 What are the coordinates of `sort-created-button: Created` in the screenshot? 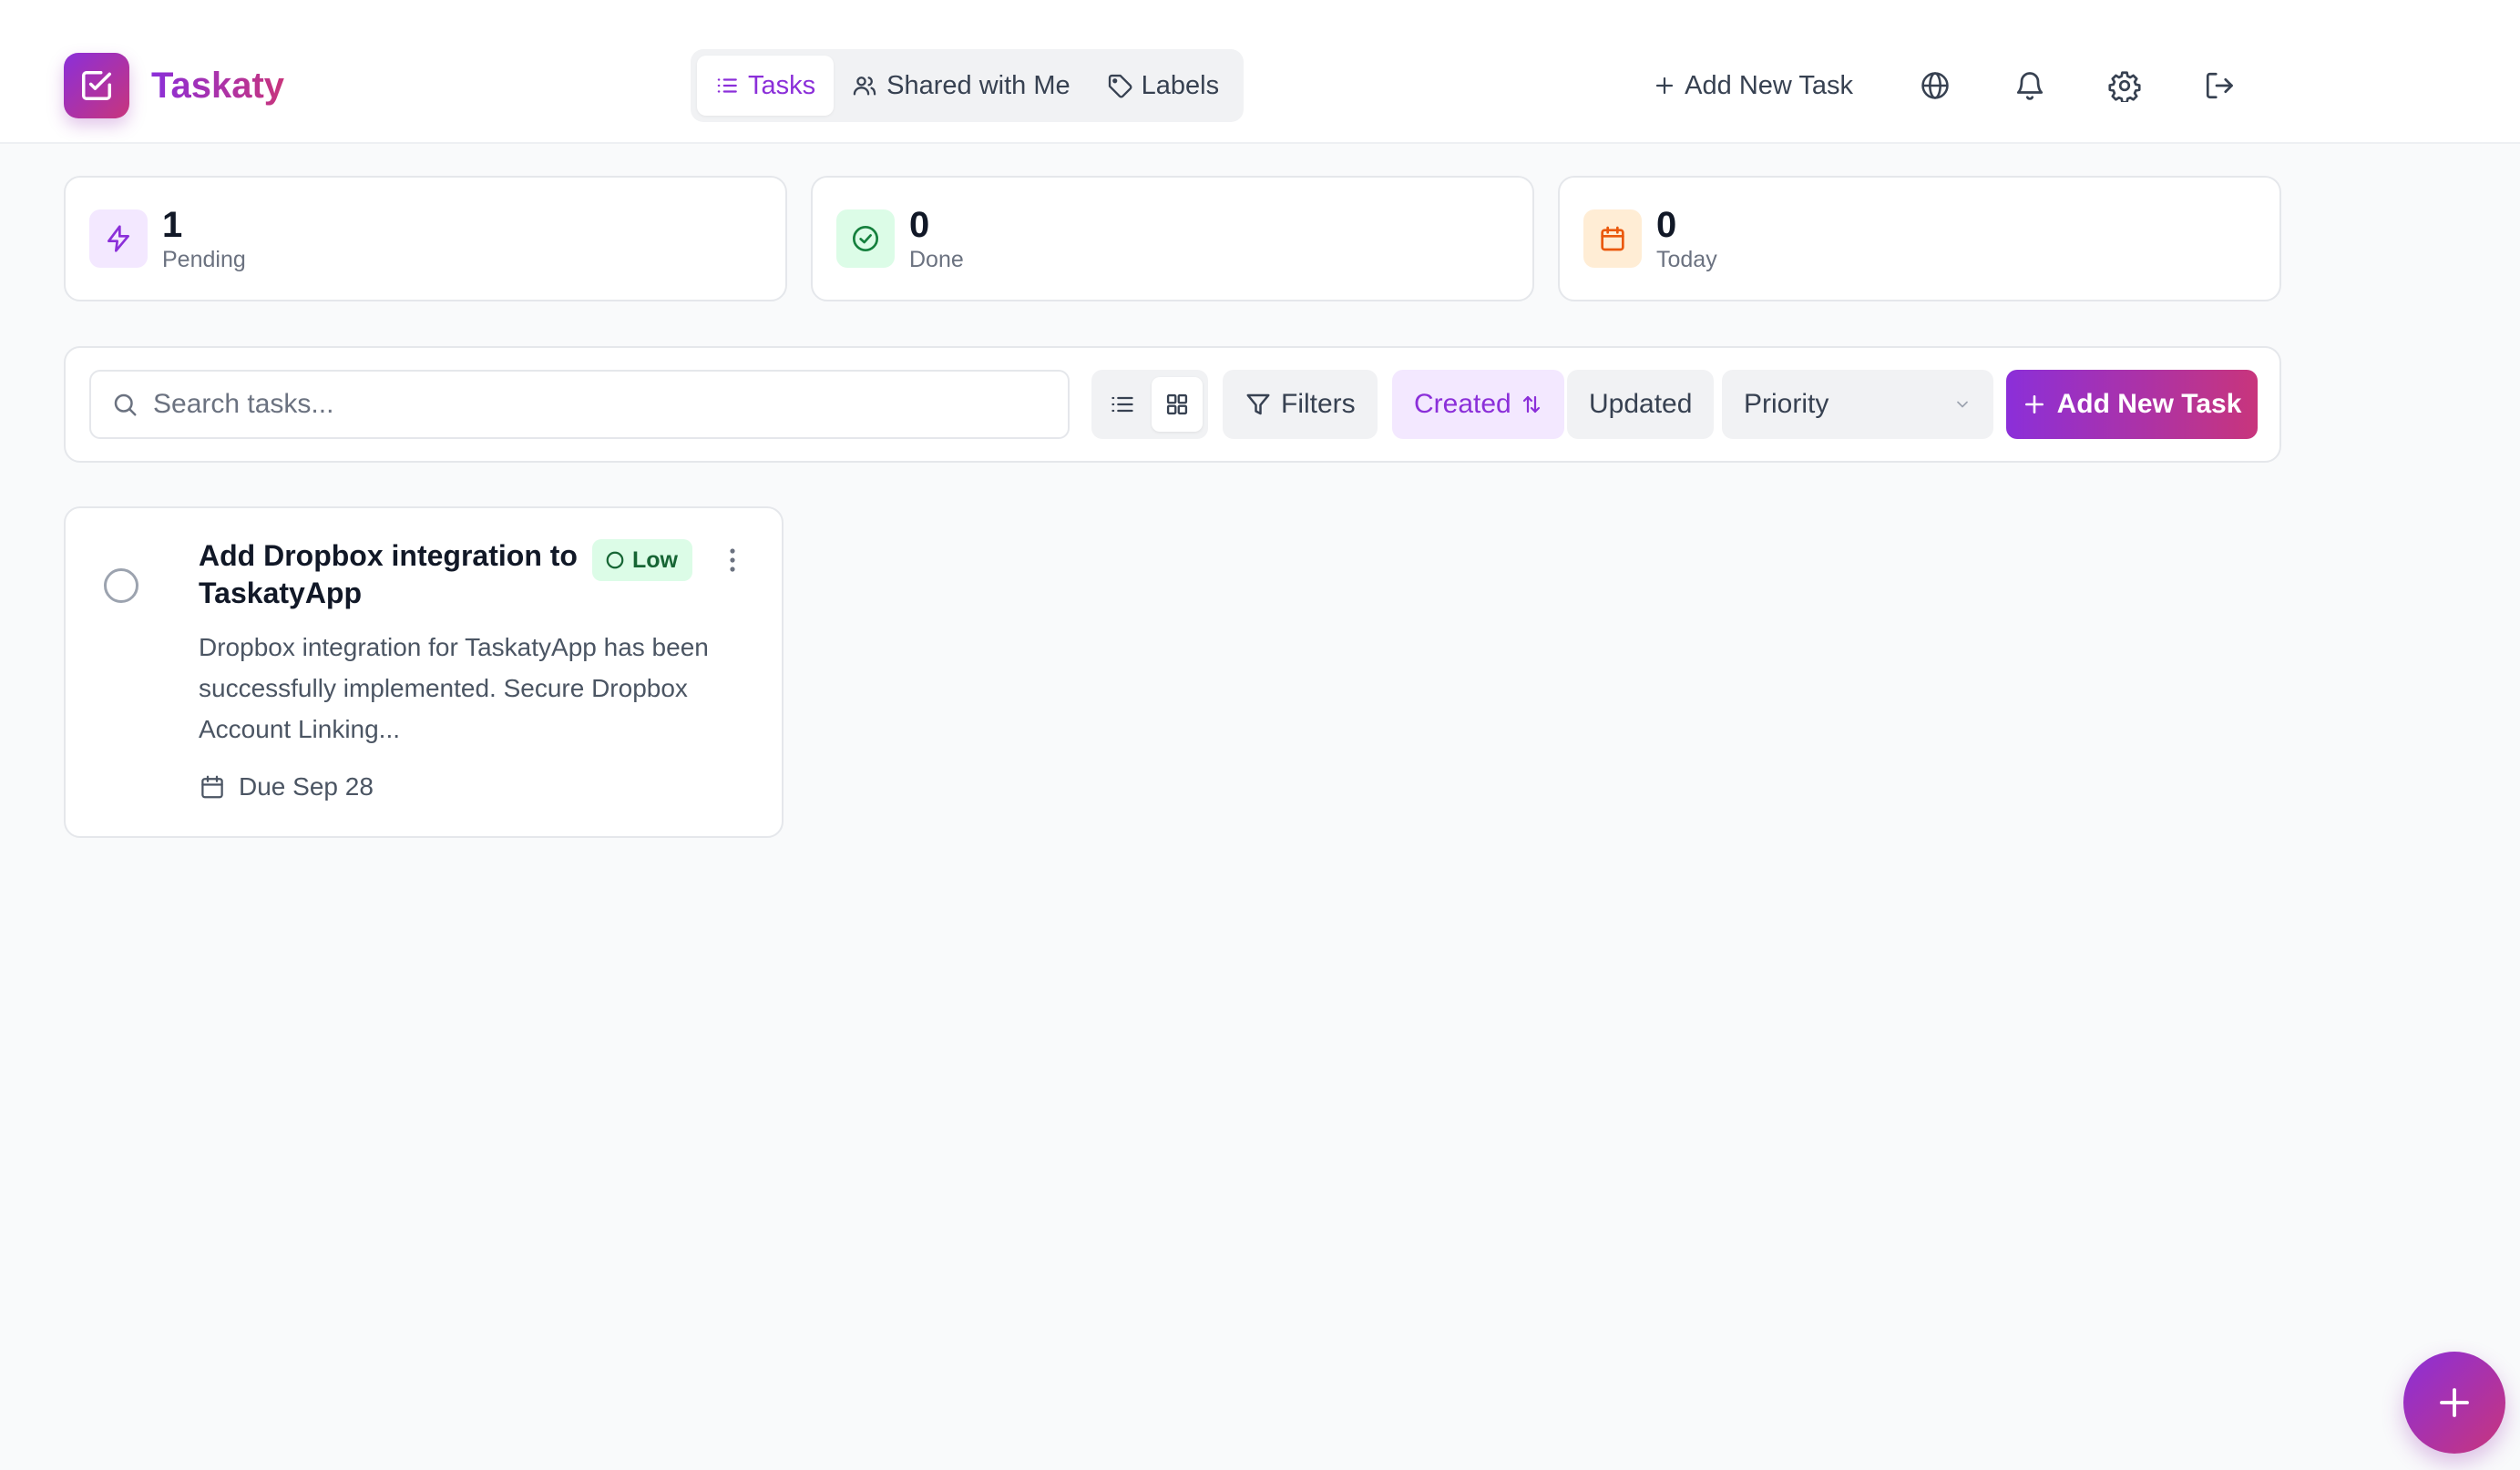 It's located at (1478, 405).